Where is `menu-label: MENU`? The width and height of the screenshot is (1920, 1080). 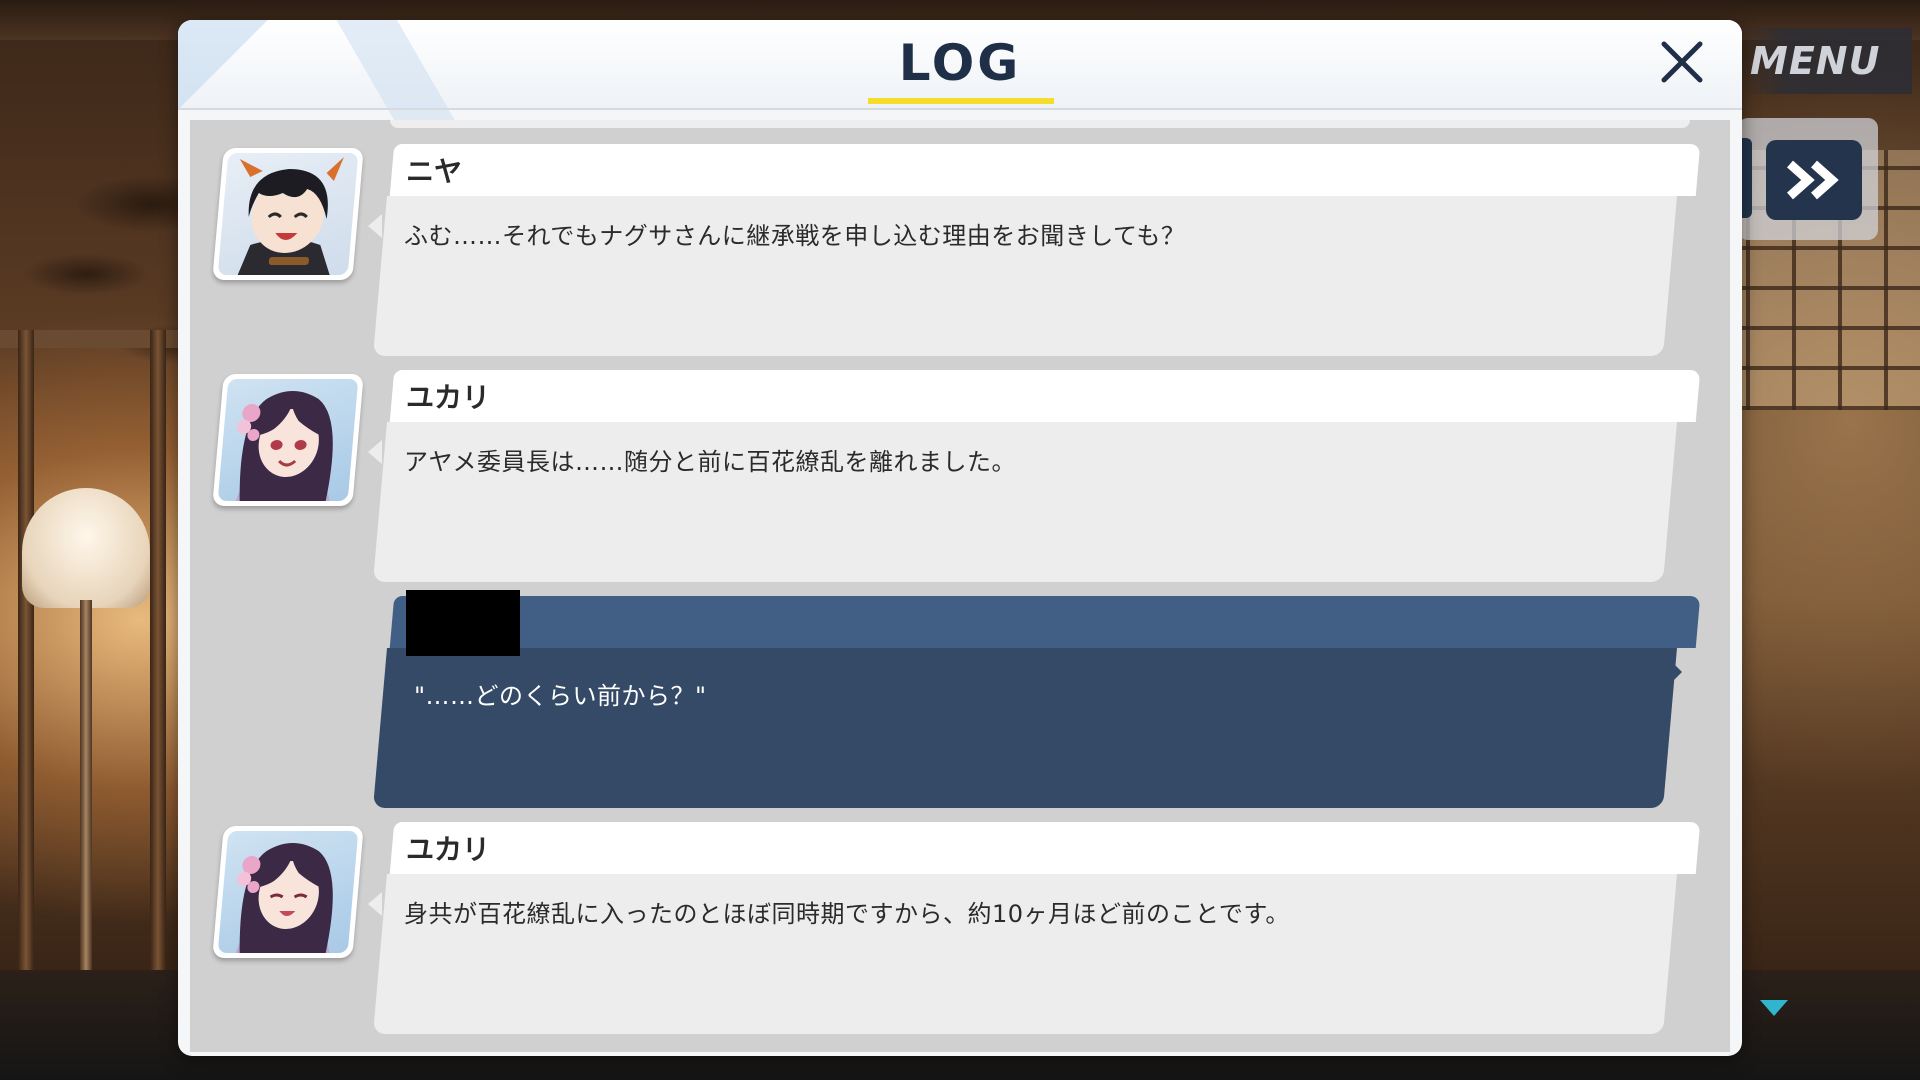
menu-label: MENU is located at coordinates (1815, 61).